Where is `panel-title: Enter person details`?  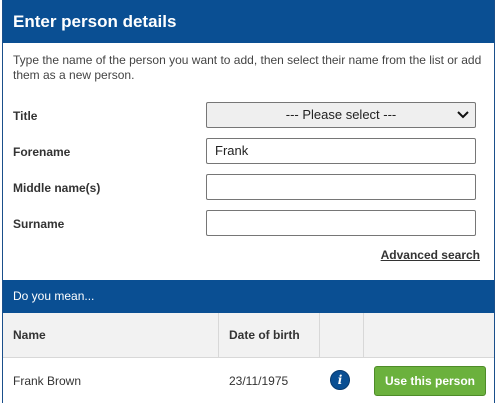 panel-title: Enter person details is located at coordinates (248, 21).